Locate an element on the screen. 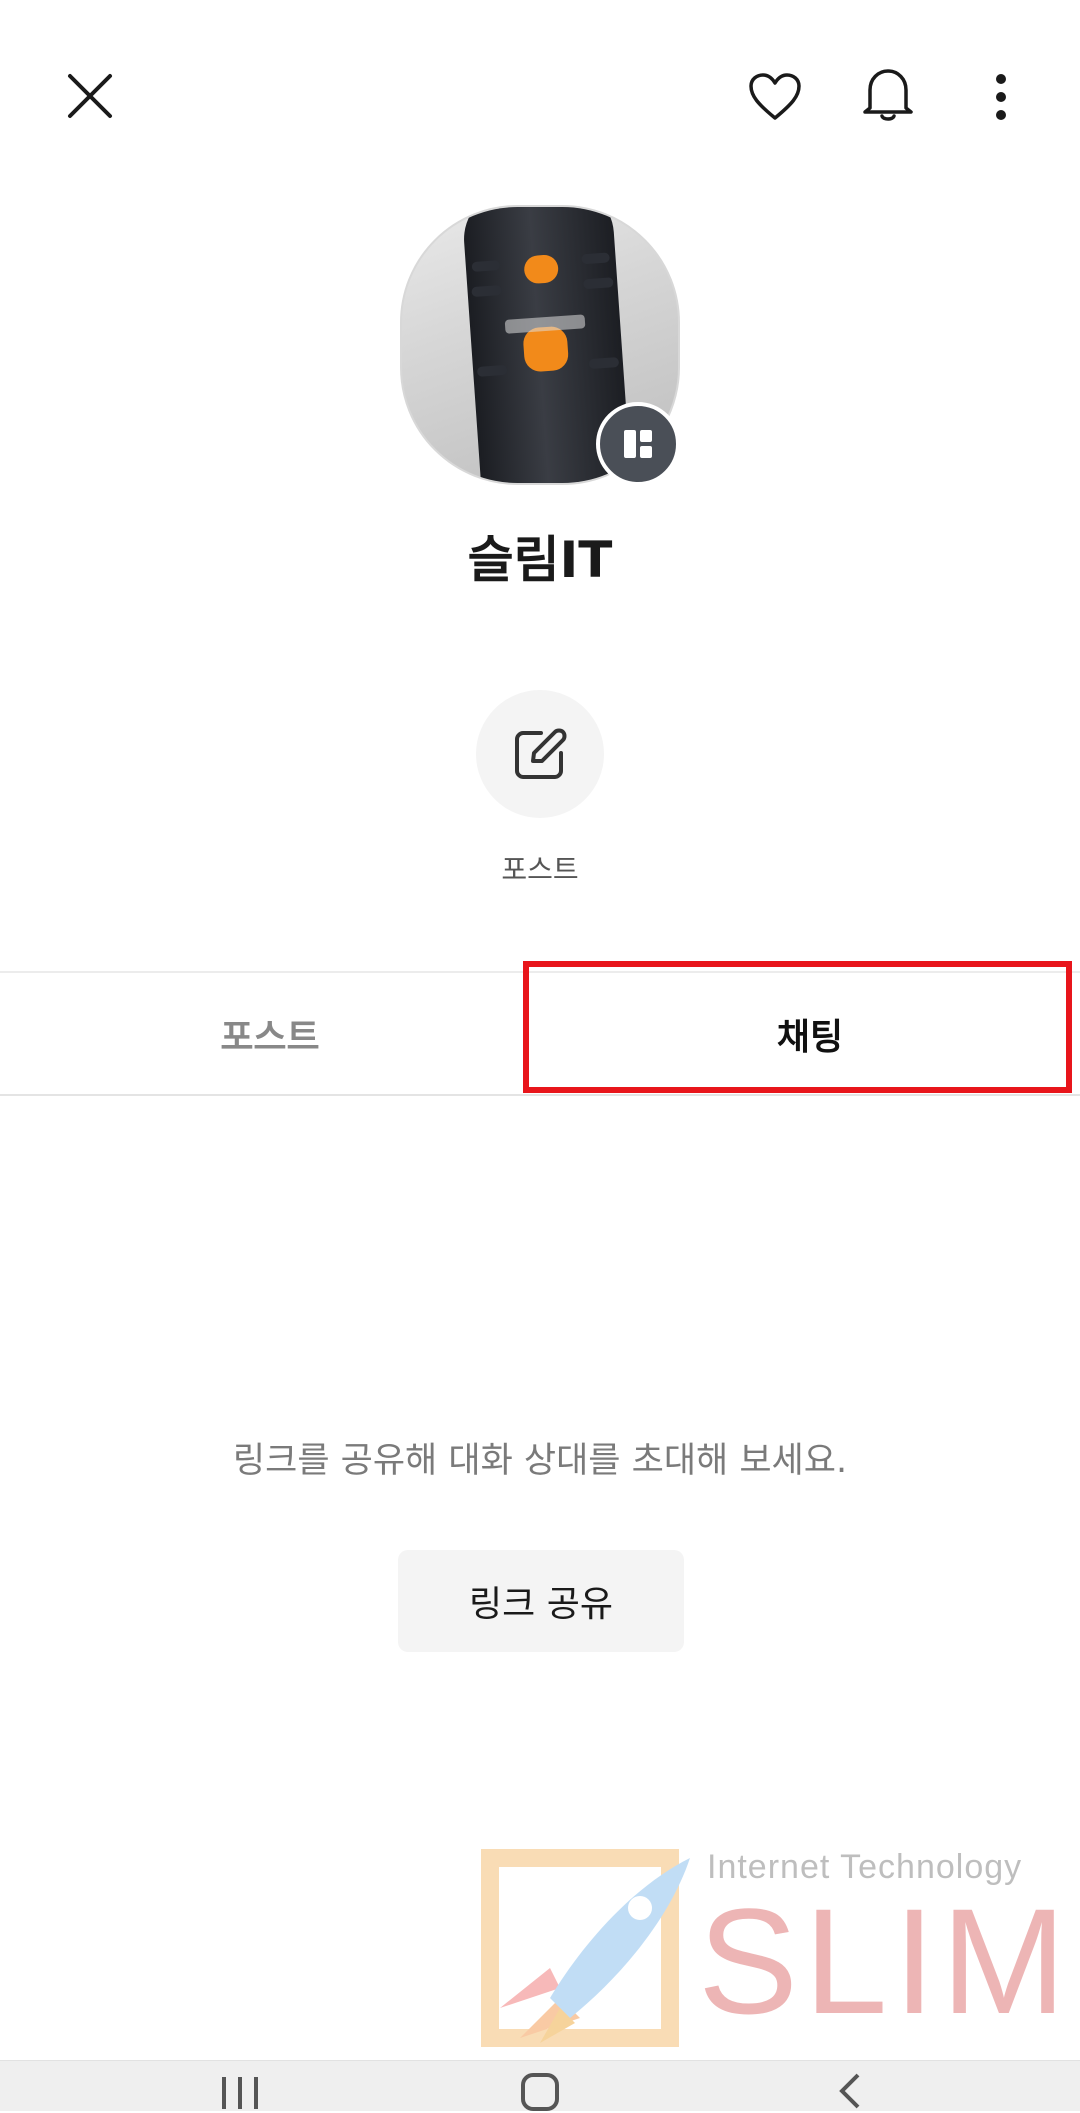  edit-icon is located at coordinates (541, 753).